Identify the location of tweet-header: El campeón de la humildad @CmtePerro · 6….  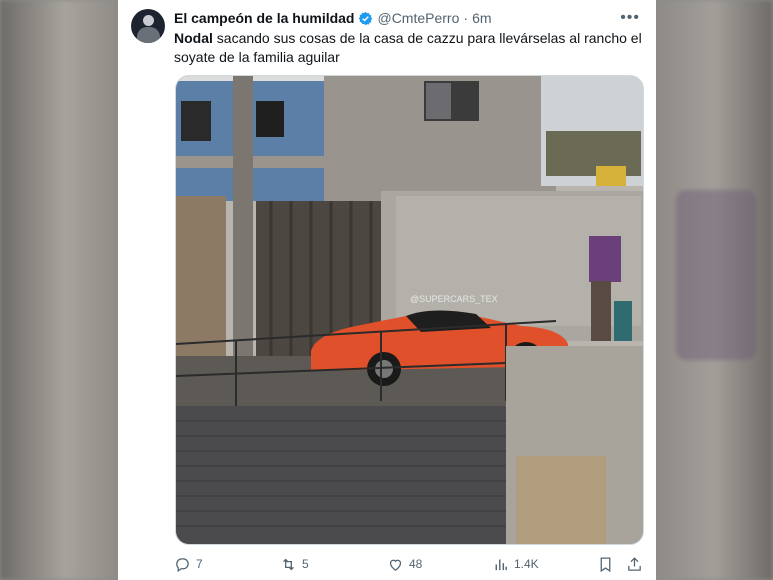
(333, 18).